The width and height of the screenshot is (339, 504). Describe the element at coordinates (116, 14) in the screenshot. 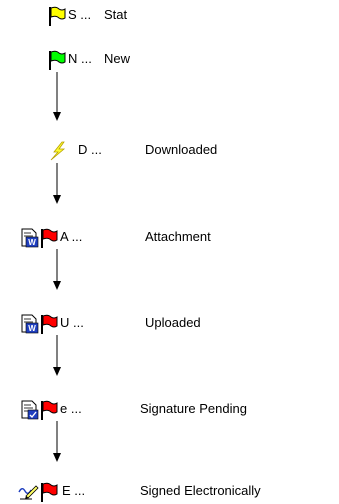

I see `status-label: Stat` at that location.